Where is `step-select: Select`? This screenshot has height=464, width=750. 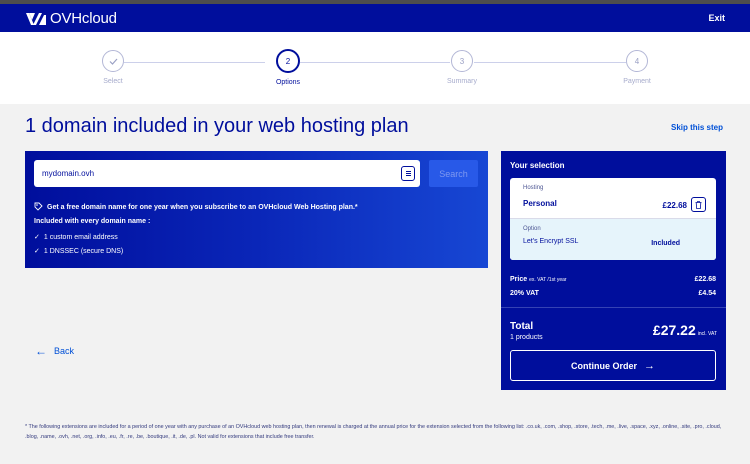
step-select: Select is located at coordinates (113, 67).